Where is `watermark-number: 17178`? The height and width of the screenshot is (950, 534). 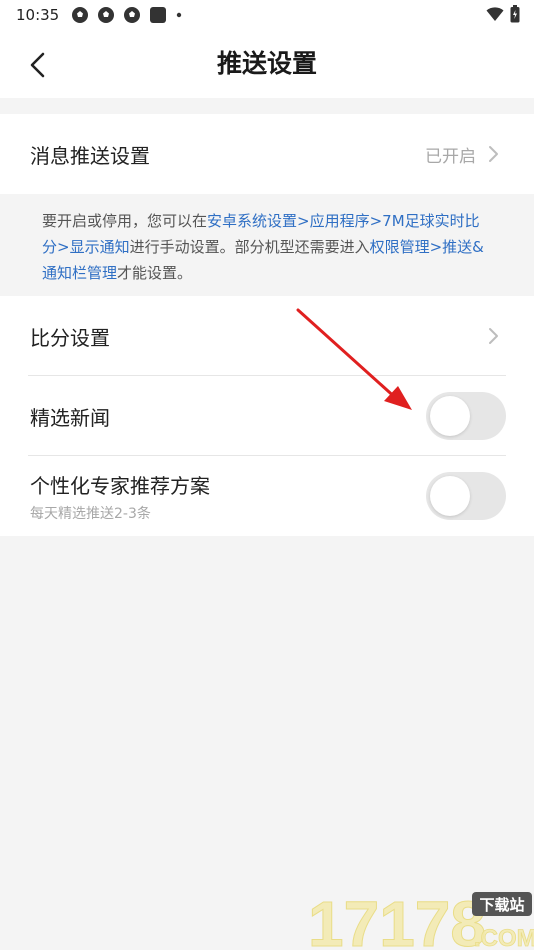 watermark-number: 17178 is located at coordinates (397, 919).